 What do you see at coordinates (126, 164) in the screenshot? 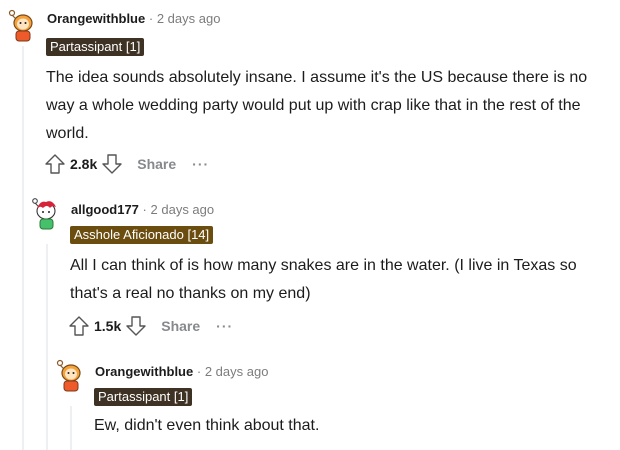
I see `comment-actions: 2.8k Share ···` at bounding box center [126, 164].